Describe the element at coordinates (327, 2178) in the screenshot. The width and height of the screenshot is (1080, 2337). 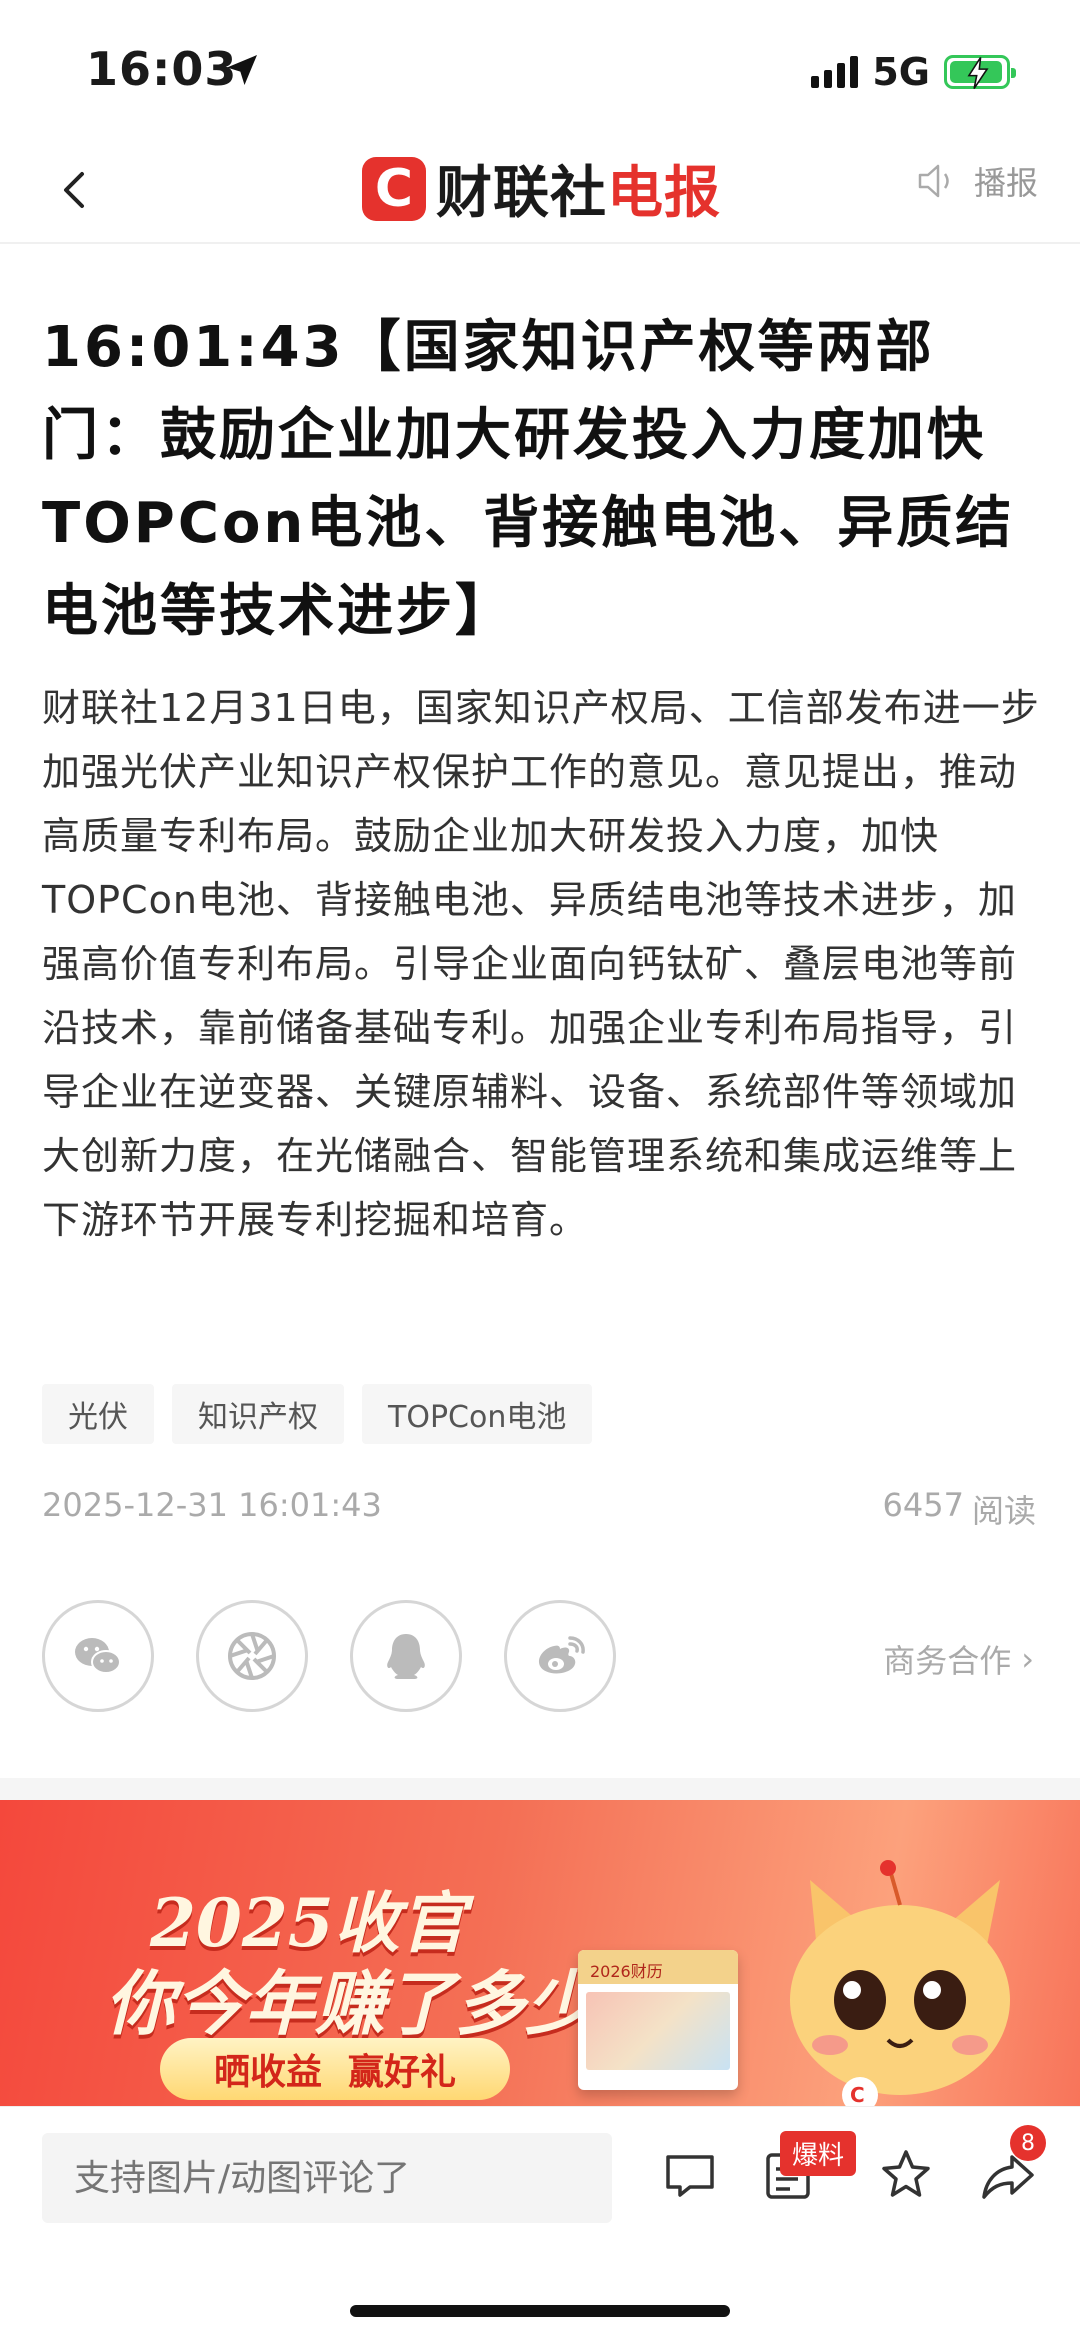
I see `comment-input` at that location.